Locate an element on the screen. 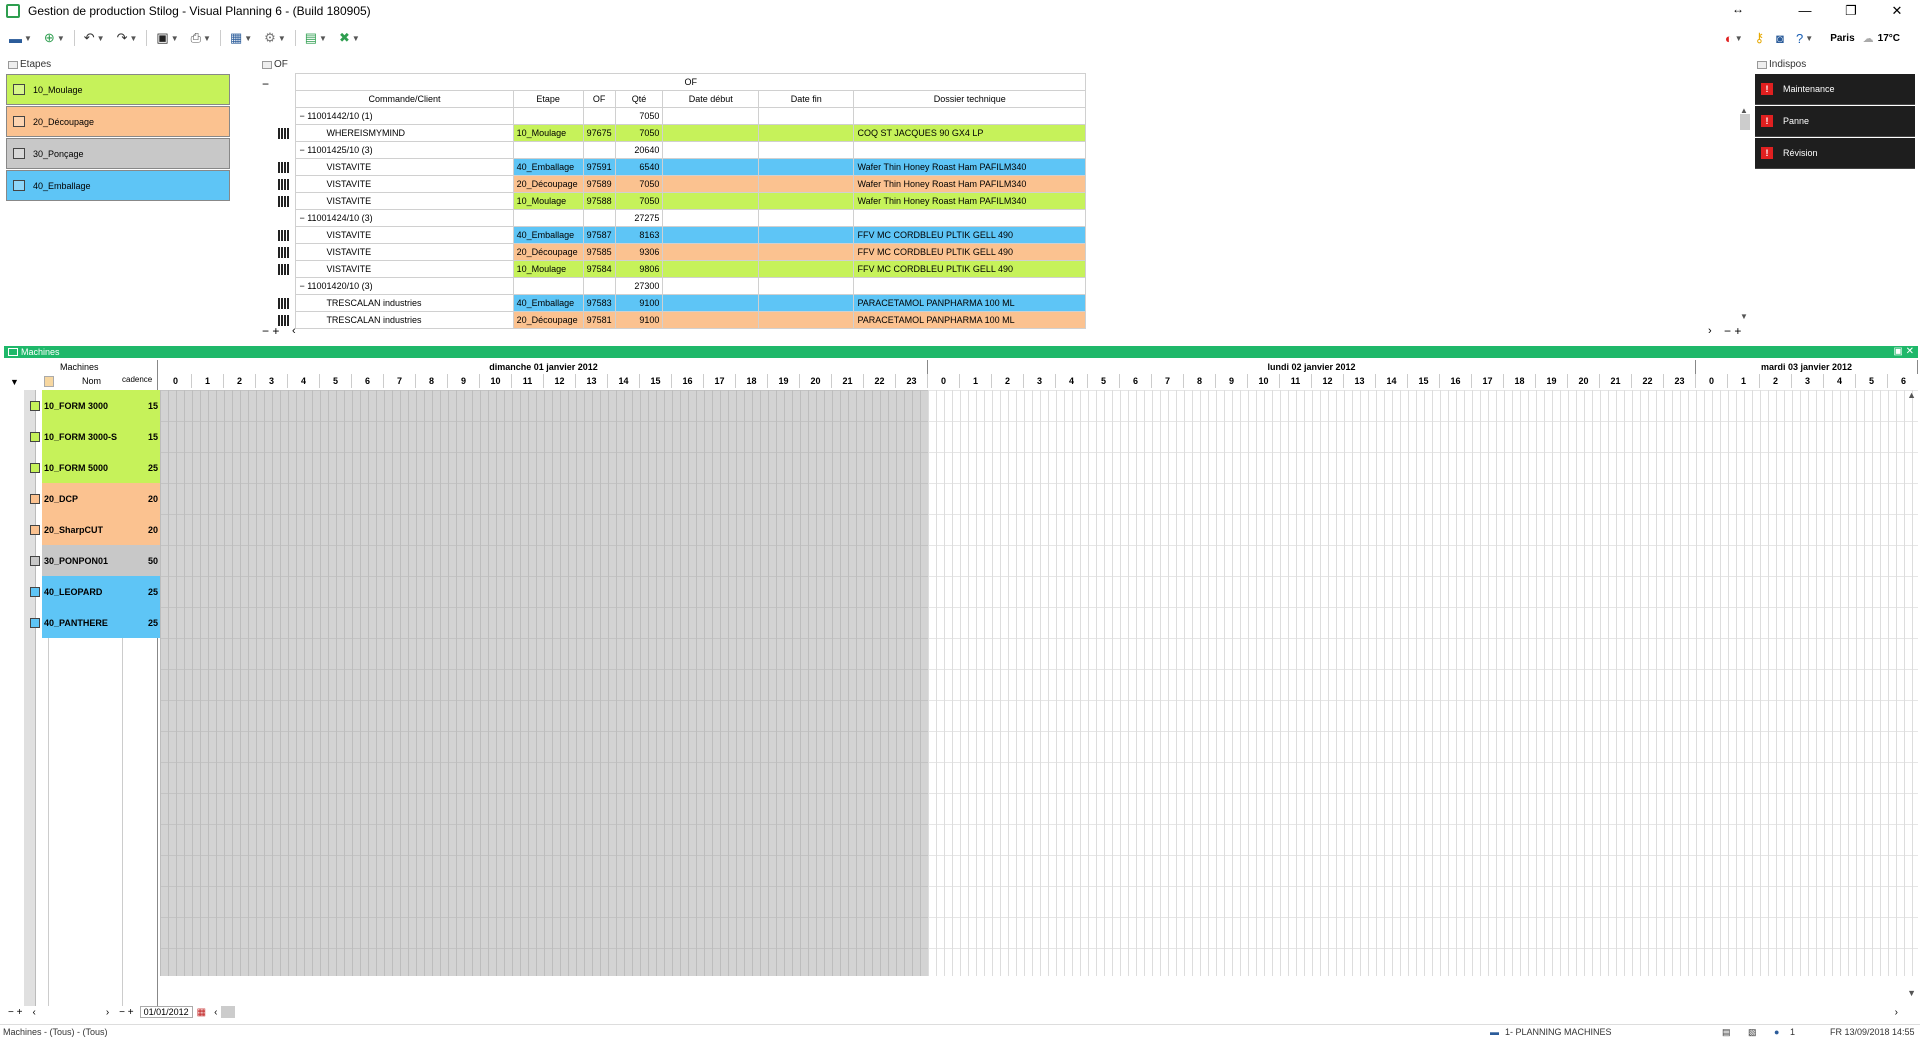 This screenshot has height=1040, width=1920. col-header: OF is located at coordinates (599, 99).